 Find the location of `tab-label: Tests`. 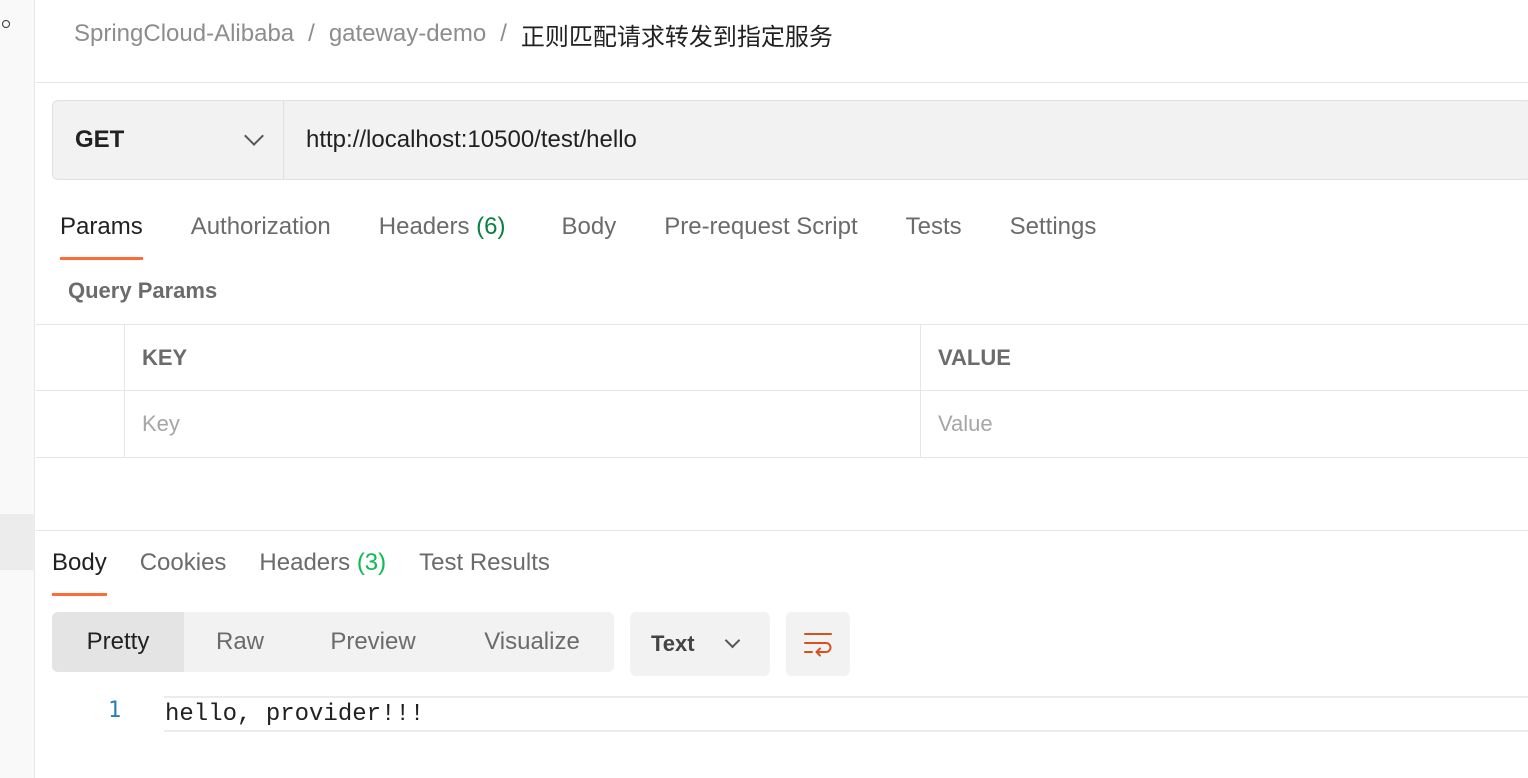

tab-label: Tests is located at coordinates (933, 226).